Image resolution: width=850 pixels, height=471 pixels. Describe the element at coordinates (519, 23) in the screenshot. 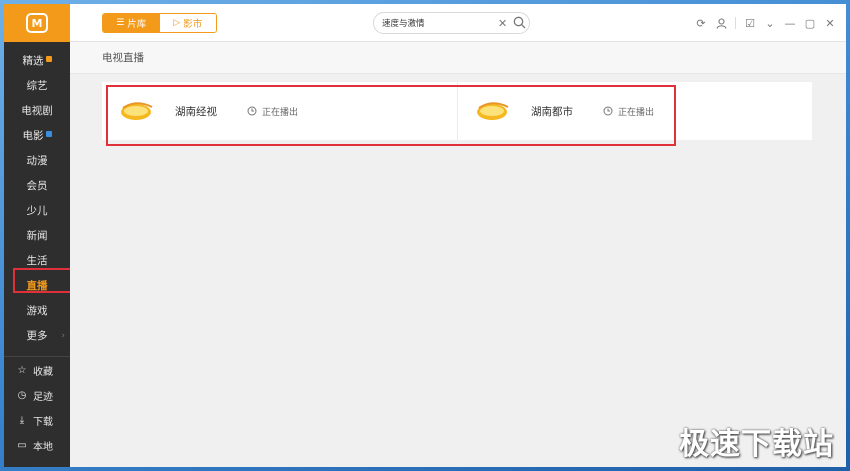

I see `search-icon` at that location.